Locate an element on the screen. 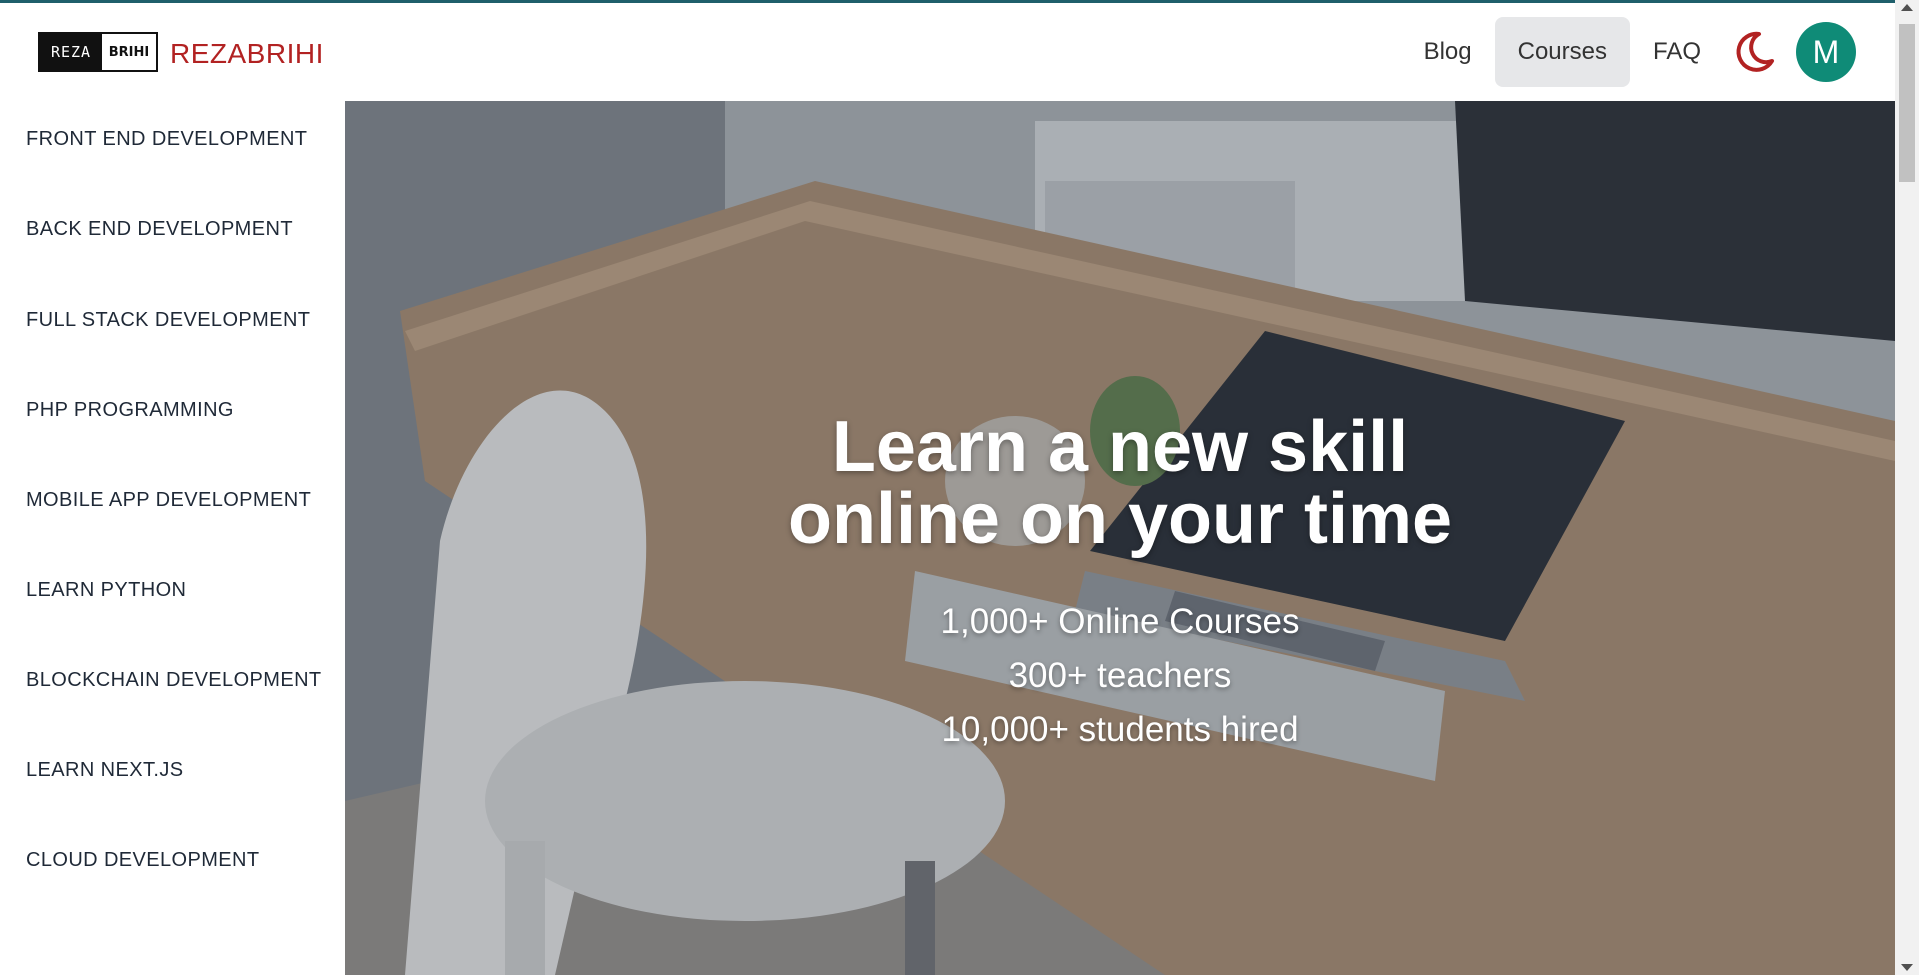 The width and height of the screenshot is (1919, 975). sidebar-item-nextjs: LEARN NEXT.JS is located at coordinates (104, 770).